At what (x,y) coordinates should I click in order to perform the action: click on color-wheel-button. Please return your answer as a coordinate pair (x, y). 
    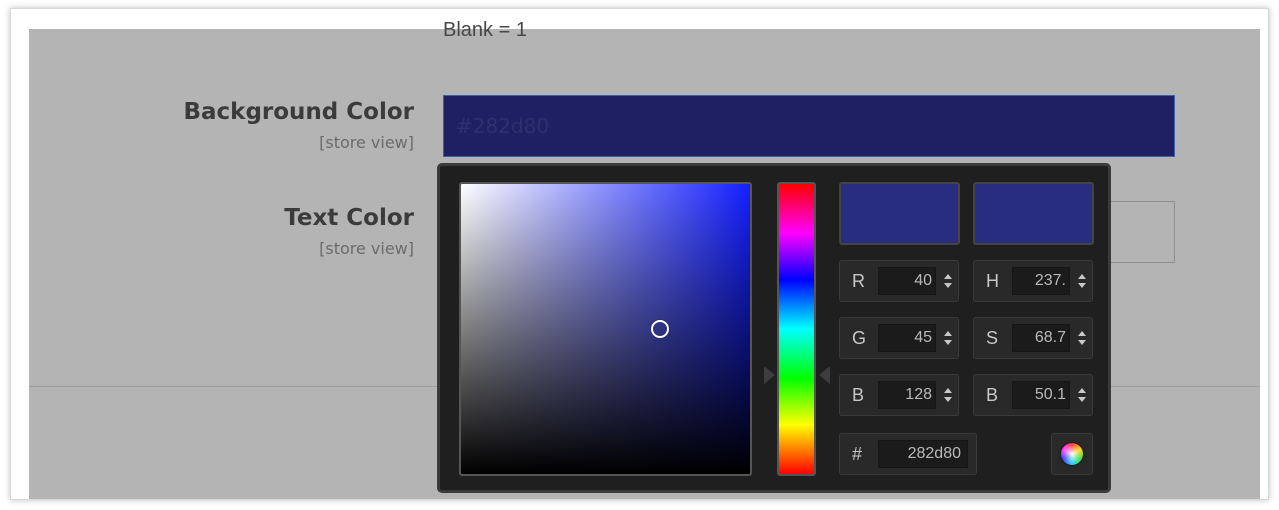
    Looking at the image, I should click on (1072, 454).